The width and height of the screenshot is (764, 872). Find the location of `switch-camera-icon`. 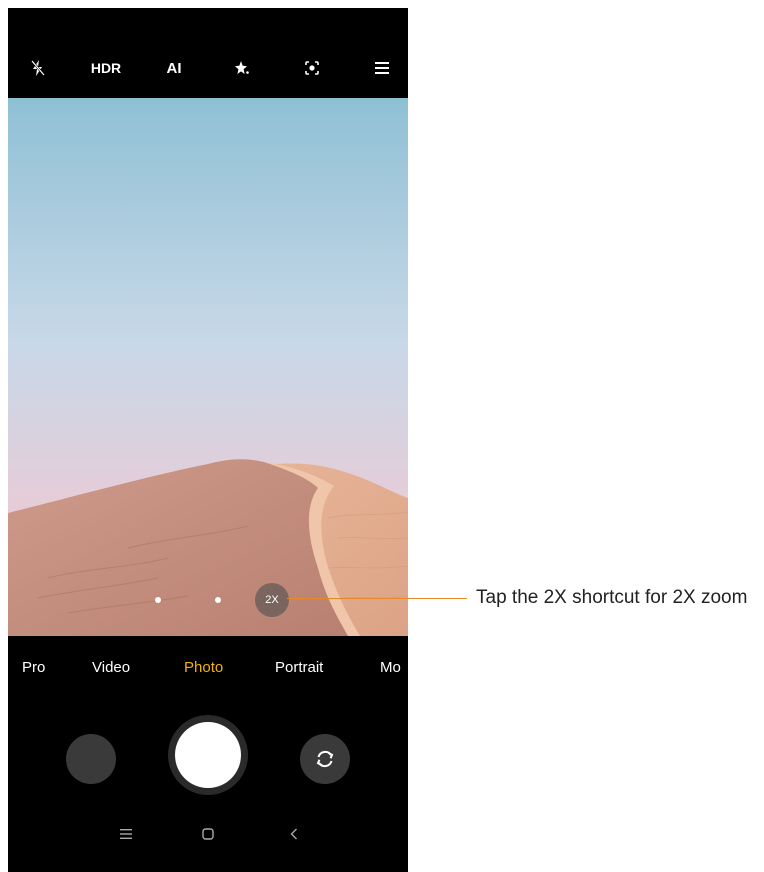

switch-camera-icon is located at coordinates (325, 759).